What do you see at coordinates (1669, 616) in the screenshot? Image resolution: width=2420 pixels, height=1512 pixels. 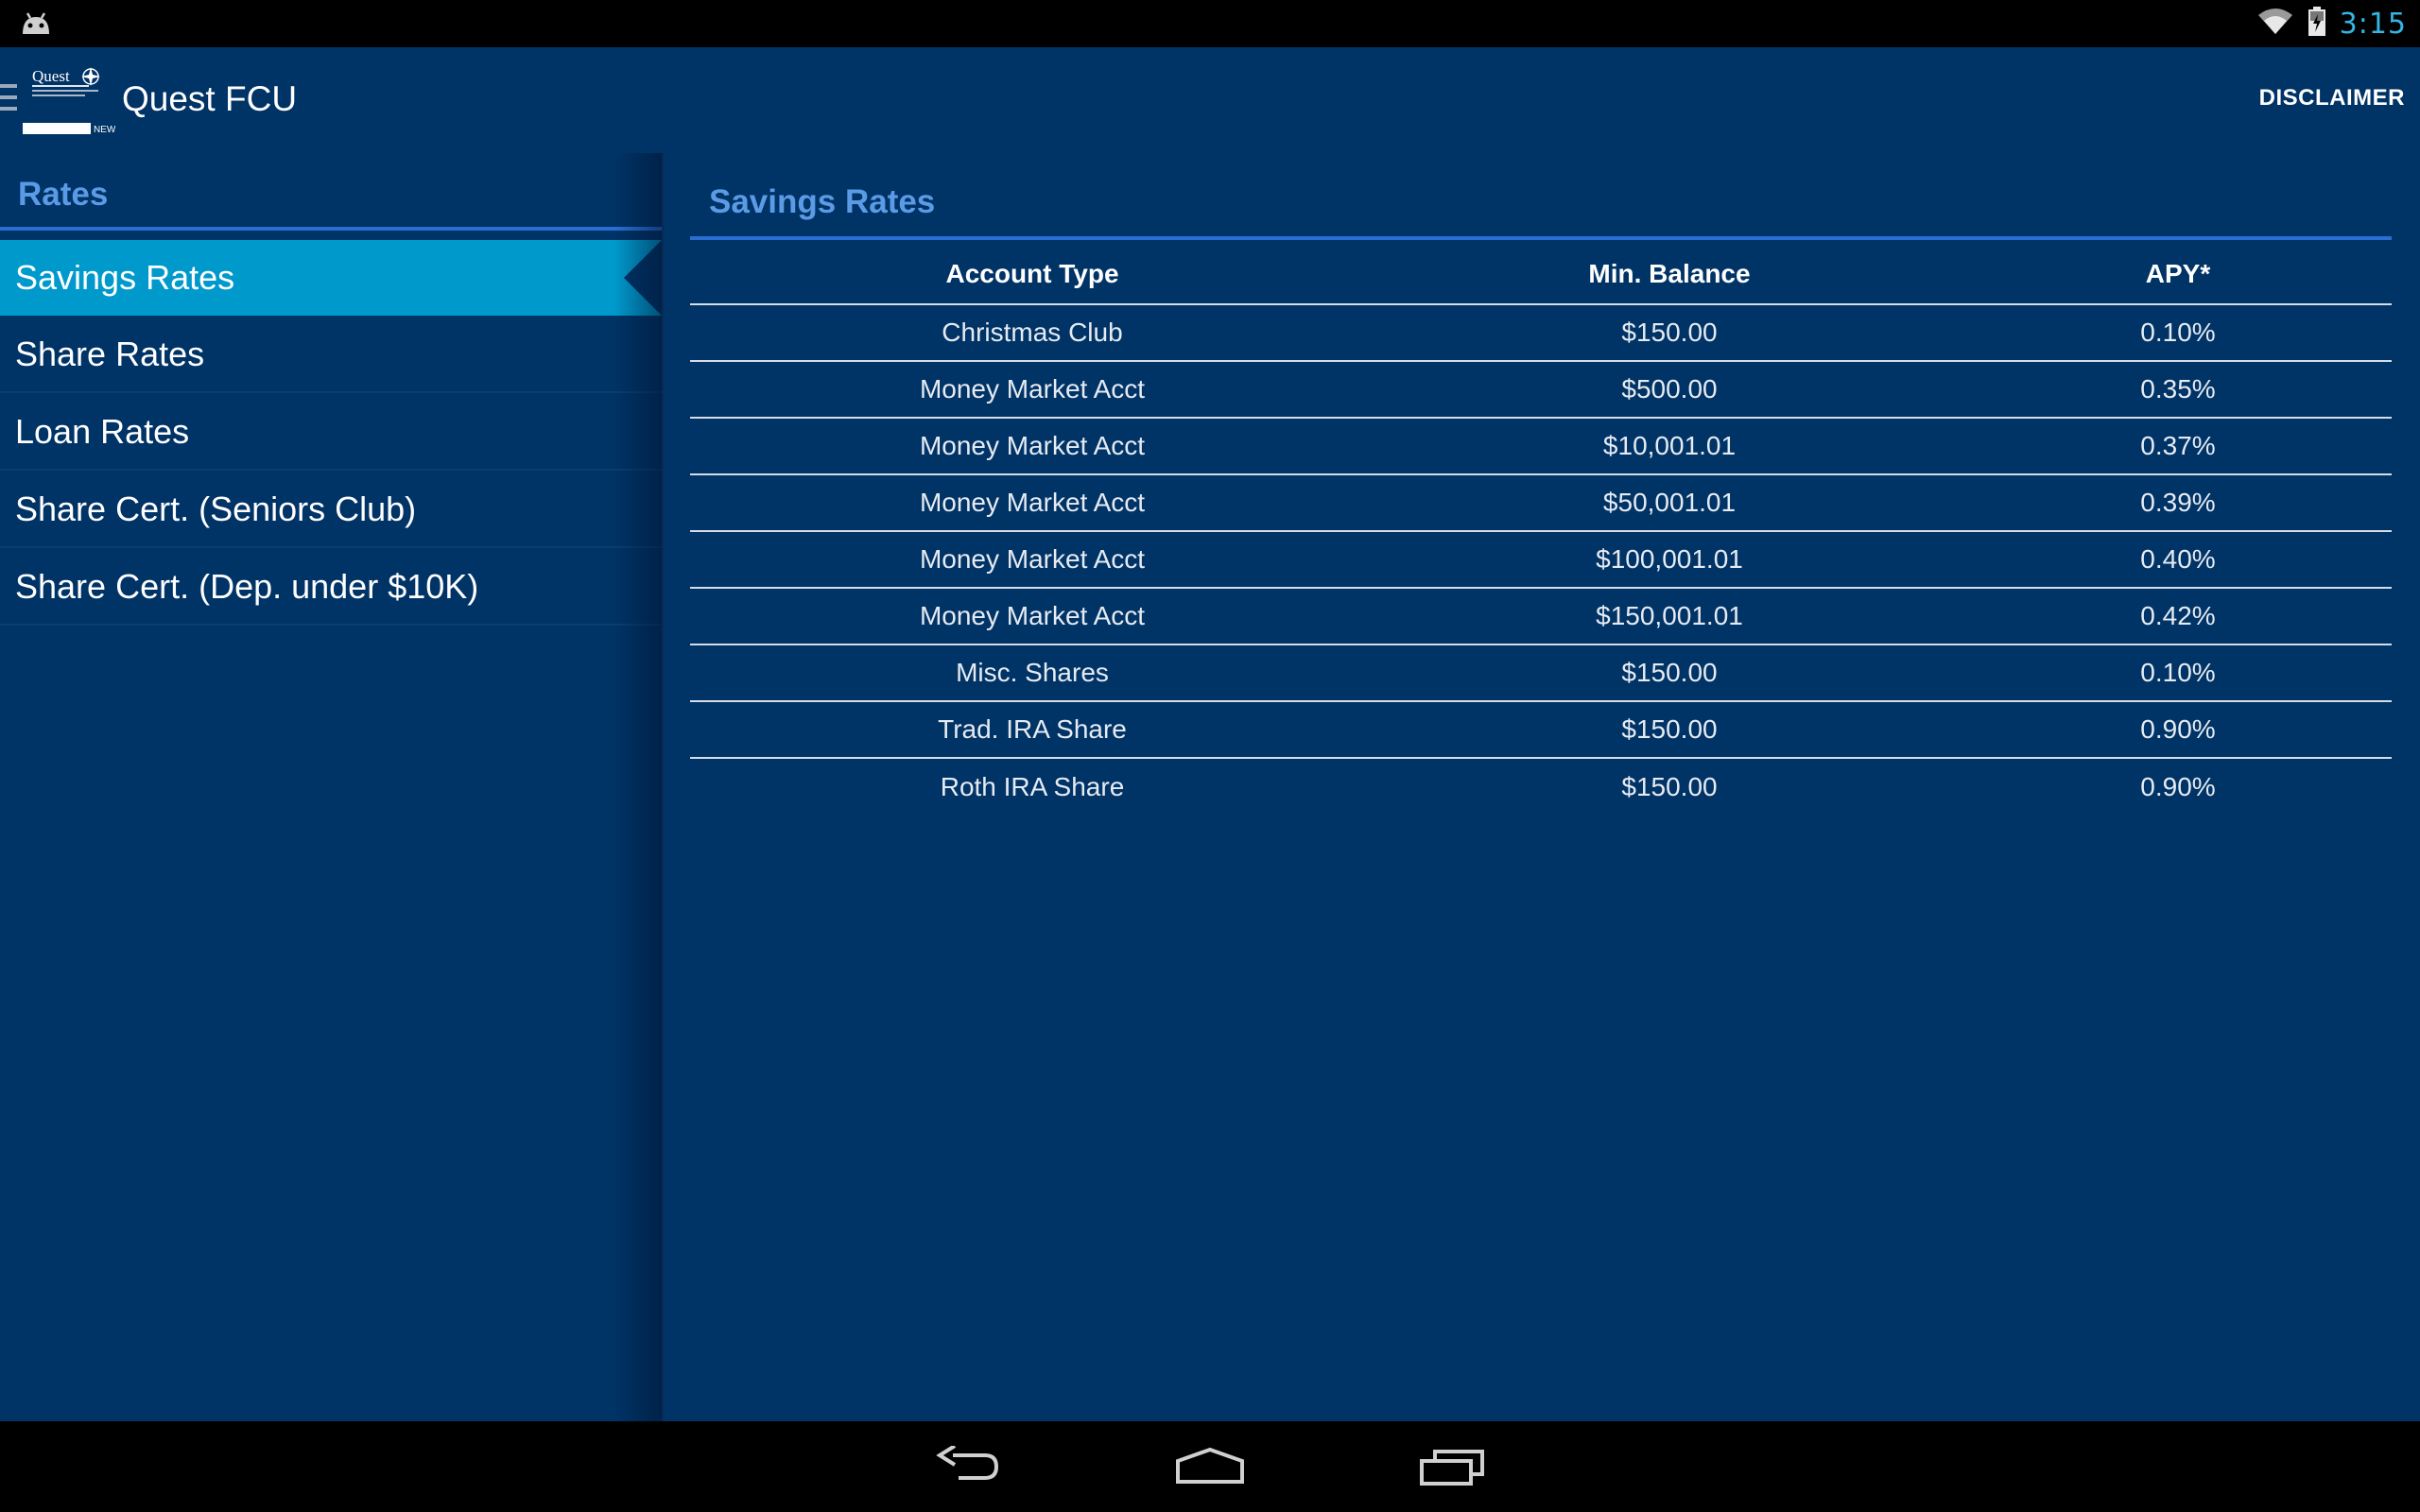 I see `cell-min-balance: $150,001.01` at bounding box center [1669, 616].